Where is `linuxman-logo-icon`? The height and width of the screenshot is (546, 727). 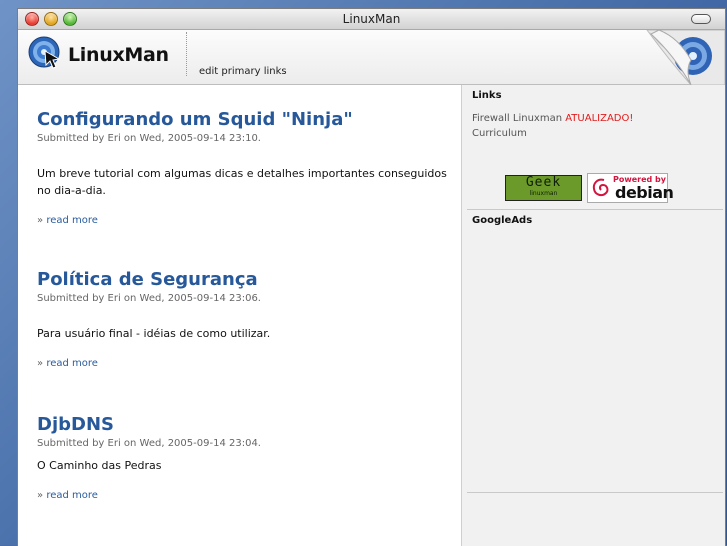
linuxman-logo-icon is located at coordinates (45, 53).